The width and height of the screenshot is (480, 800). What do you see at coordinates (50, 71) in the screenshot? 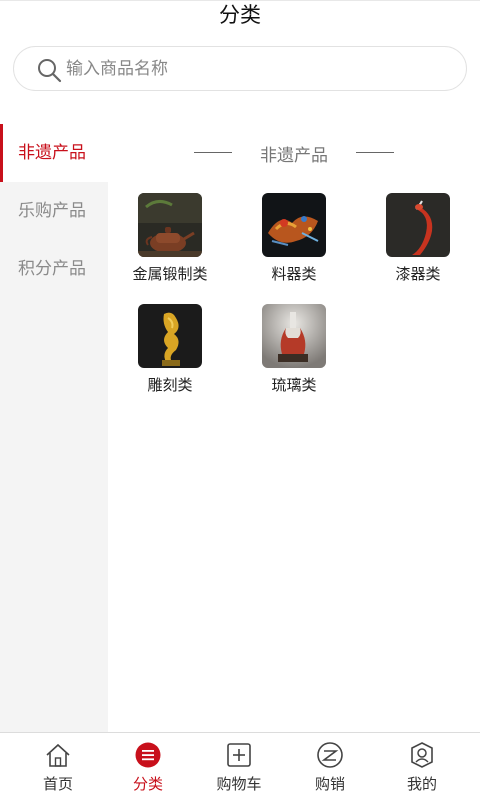
I see `search-icon` at bounding box center [50, 71].